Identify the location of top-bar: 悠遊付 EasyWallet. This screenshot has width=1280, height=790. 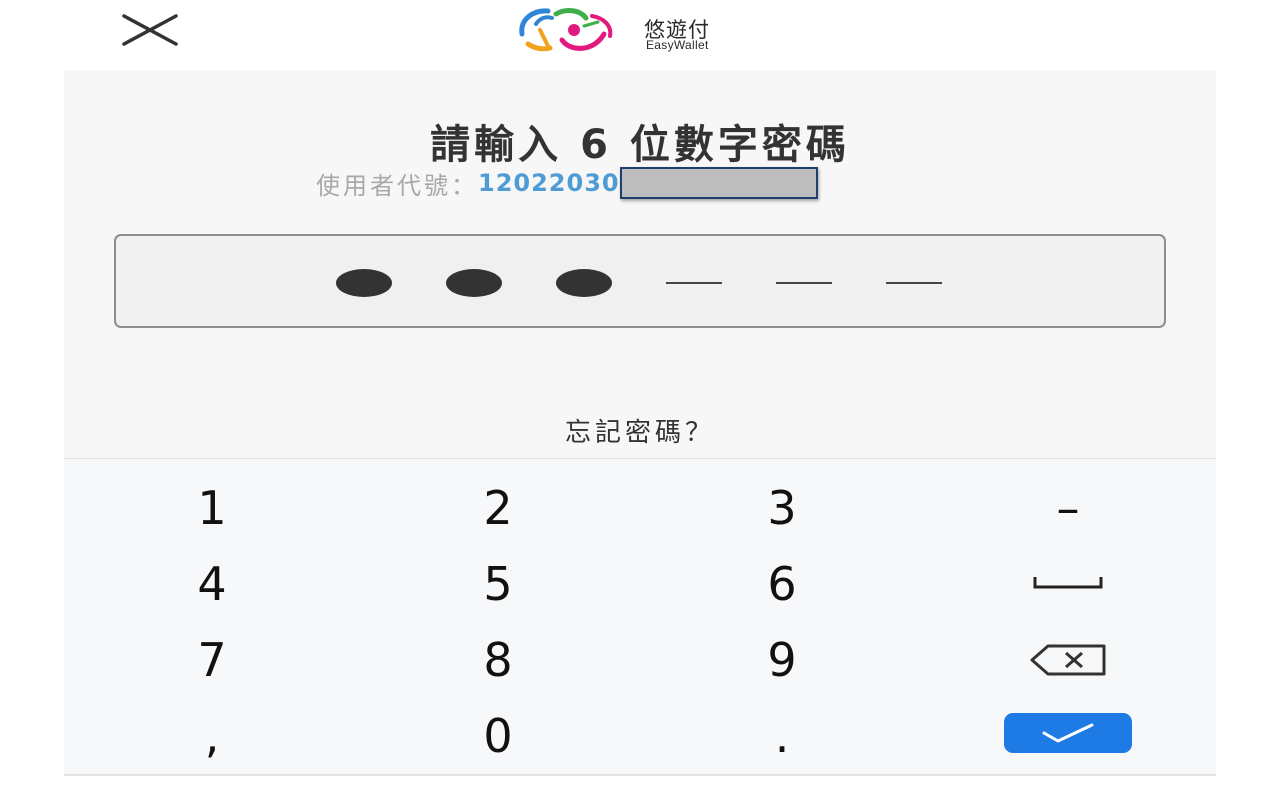
(640, 35).